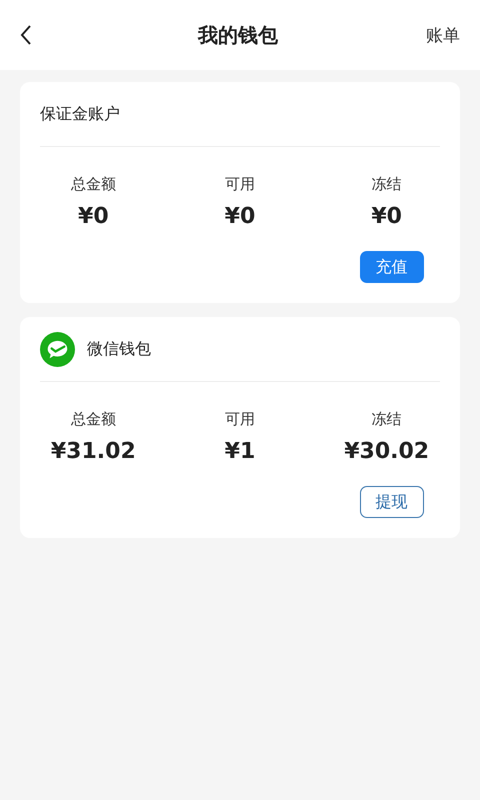 The image size is (480, 800). I want to click on stat-value: ¥30.02, so click(387, 451).